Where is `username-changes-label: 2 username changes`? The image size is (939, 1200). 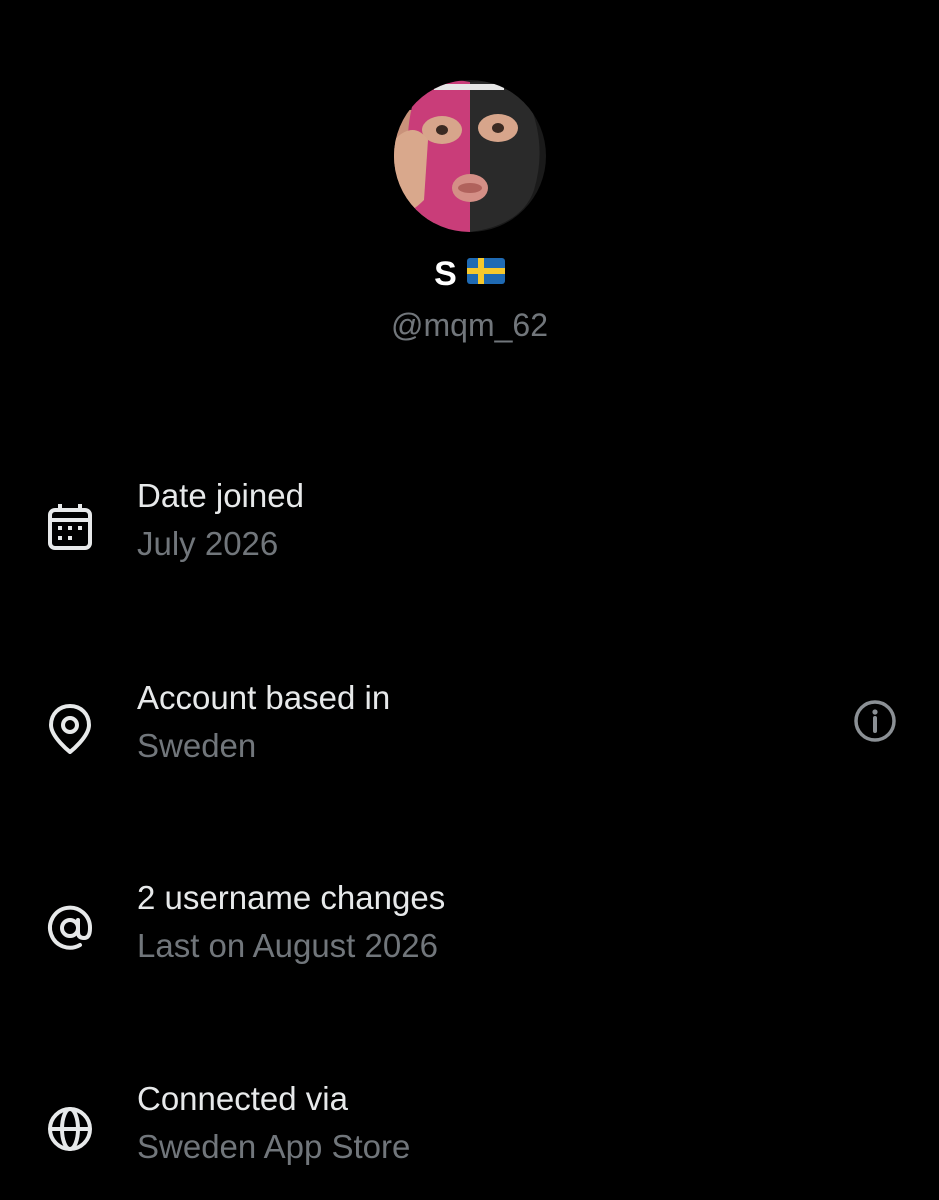 username-changes-label: 2 username changes is located at coordinates (291, 897).